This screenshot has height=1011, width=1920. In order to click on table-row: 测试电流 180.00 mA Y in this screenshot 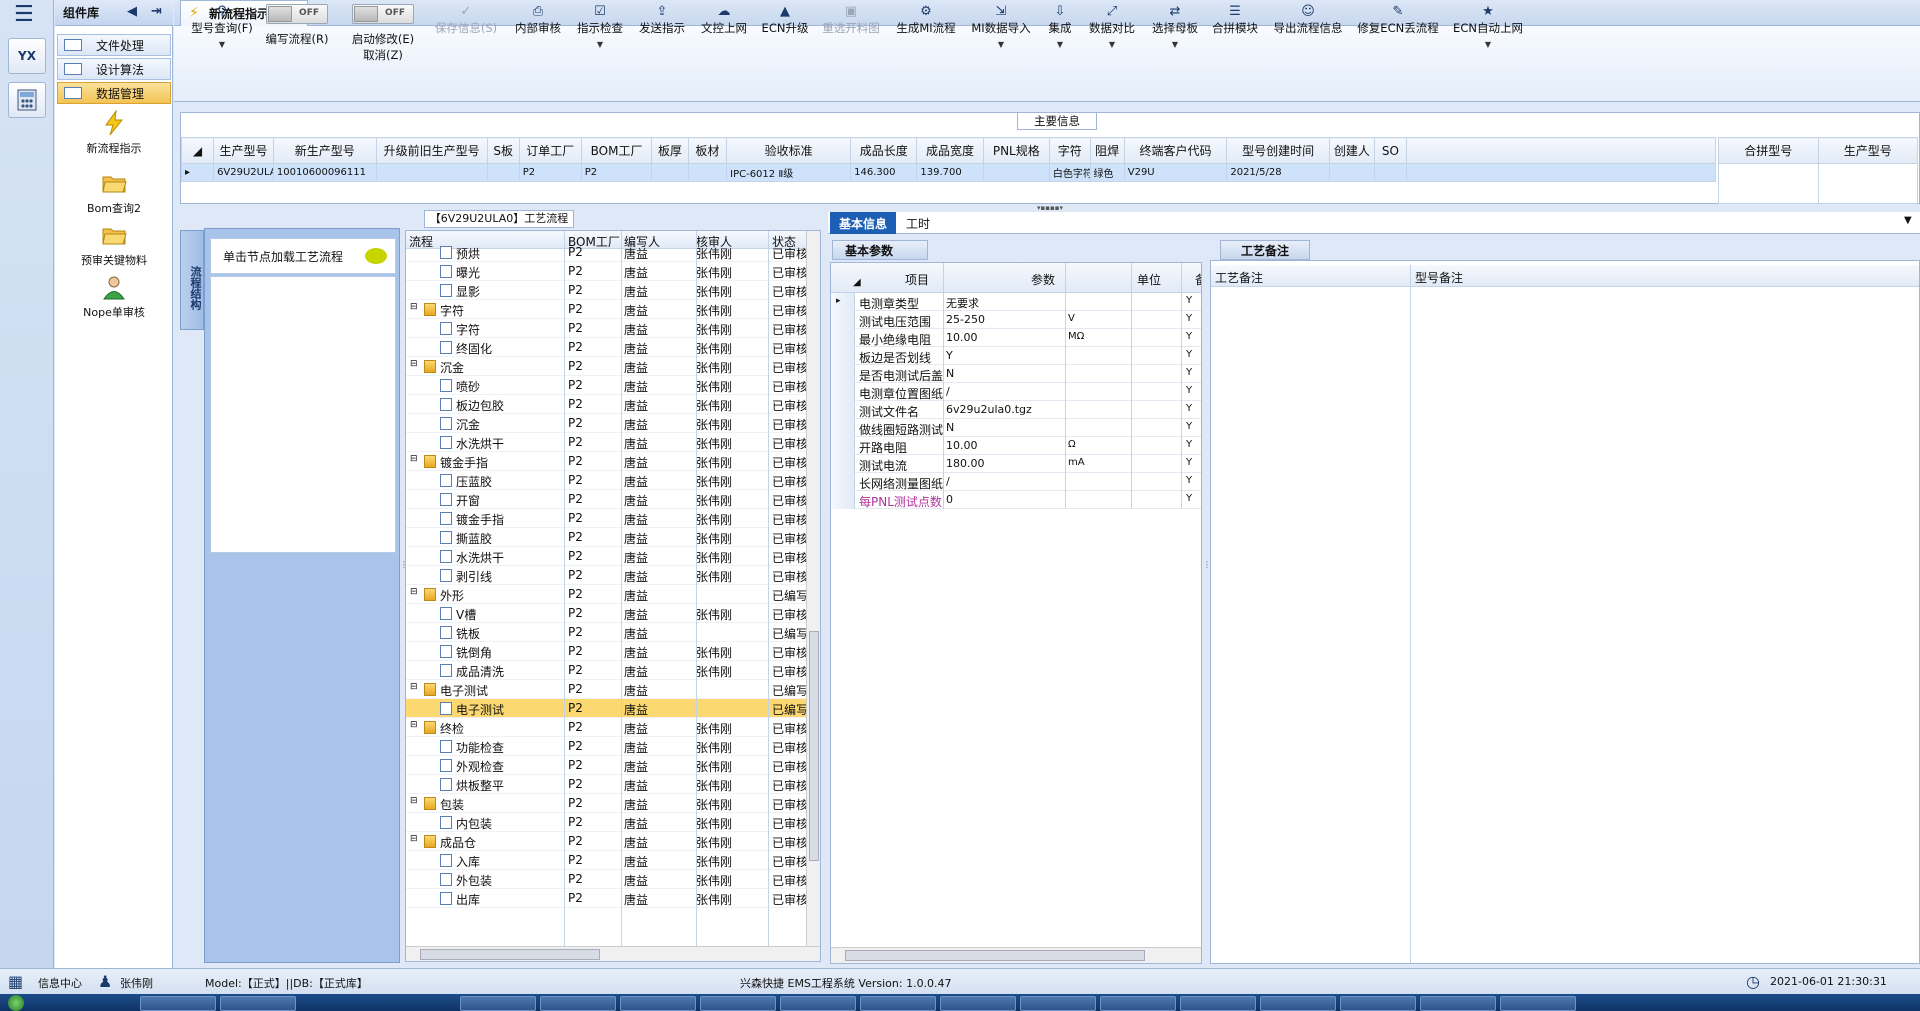, I will do `click(1016, 464)`.